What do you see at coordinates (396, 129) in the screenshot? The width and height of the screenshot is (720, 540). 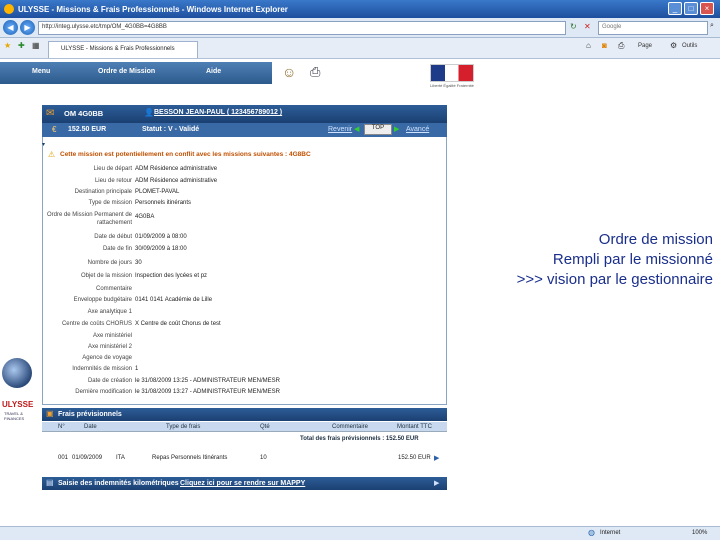 I see `next-arrow-icon: ▶` at bounding box center [396, 129].